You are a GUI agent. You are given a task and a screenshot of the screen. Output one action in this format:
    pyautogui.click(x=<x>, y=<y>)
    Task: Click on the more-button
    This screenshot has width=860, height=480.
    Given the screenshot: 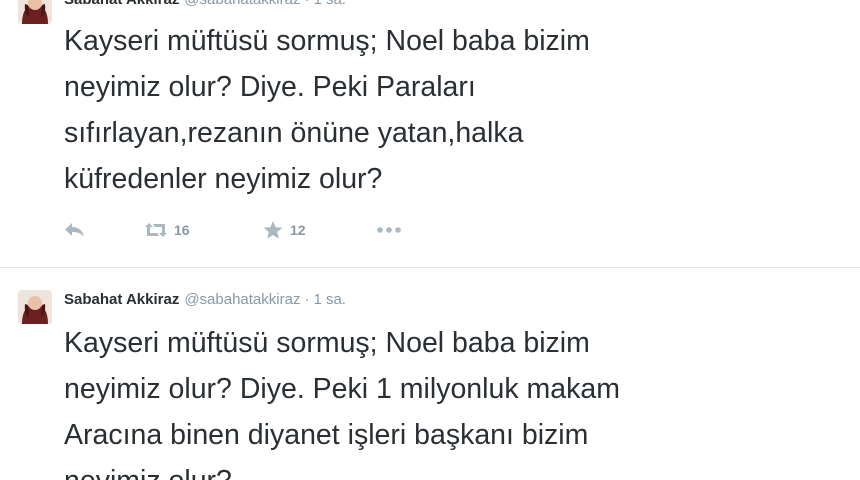 What is the action you would take?
    pyautogui.click(x=389, y=230)
    